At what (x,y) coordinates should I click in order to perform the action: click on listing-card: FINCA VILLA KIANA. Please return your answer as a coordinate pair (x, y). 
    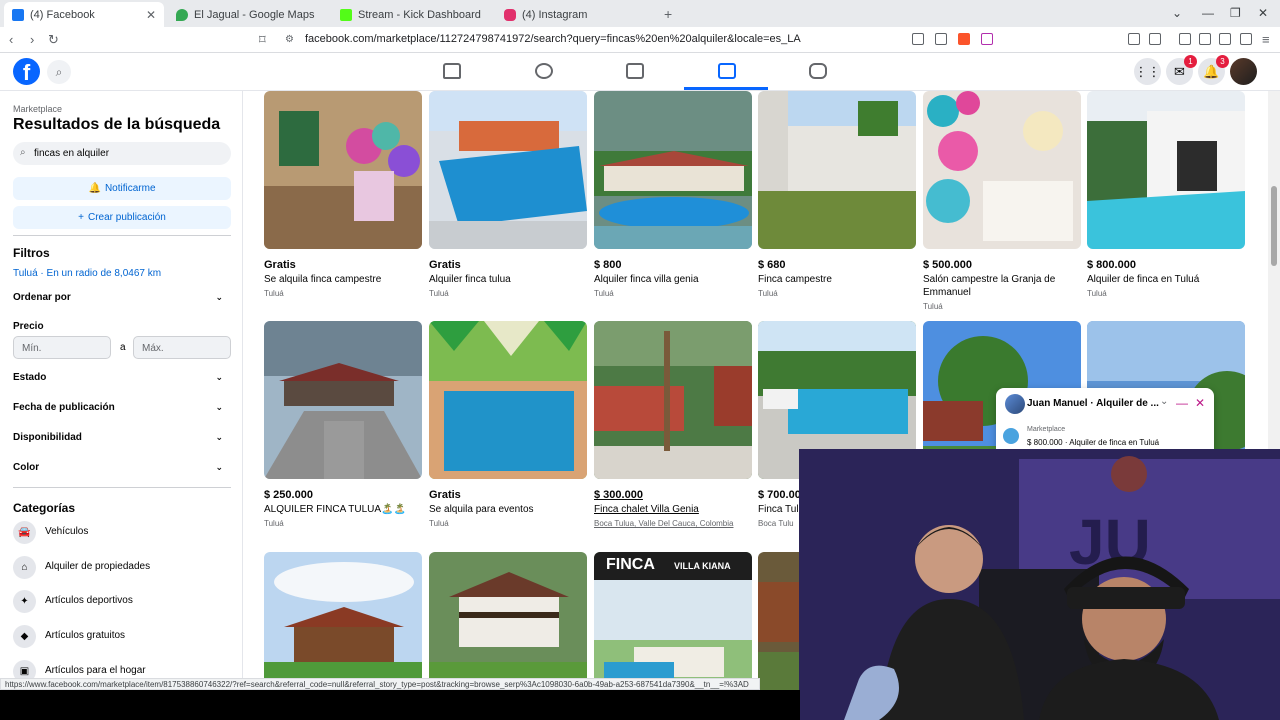
    Looking at the image, I should click on (673, 621).